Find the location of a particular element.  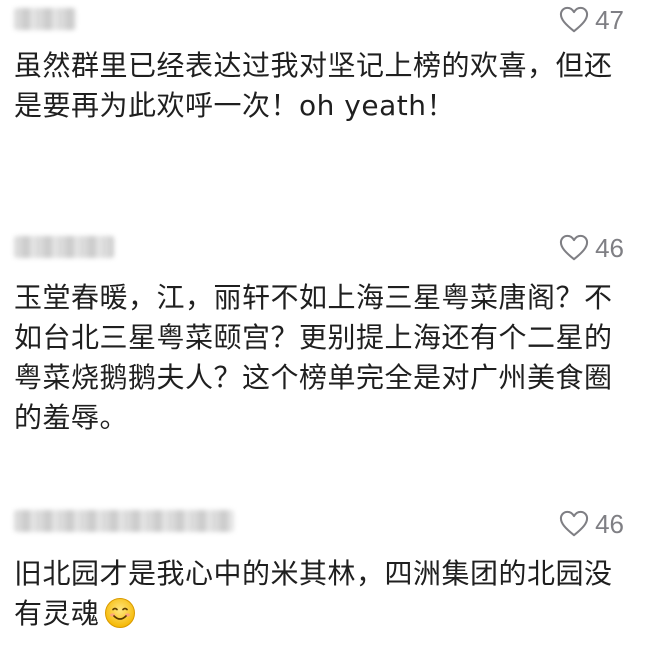

like-count: 47 is located at coordinates (609, 20).